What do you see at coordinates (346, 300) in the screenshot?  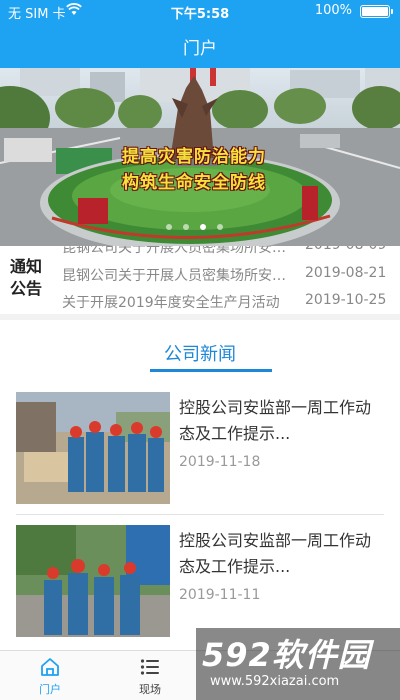 I see `notice-item-date: 2019-10-25` at bounding box center [346, 300].